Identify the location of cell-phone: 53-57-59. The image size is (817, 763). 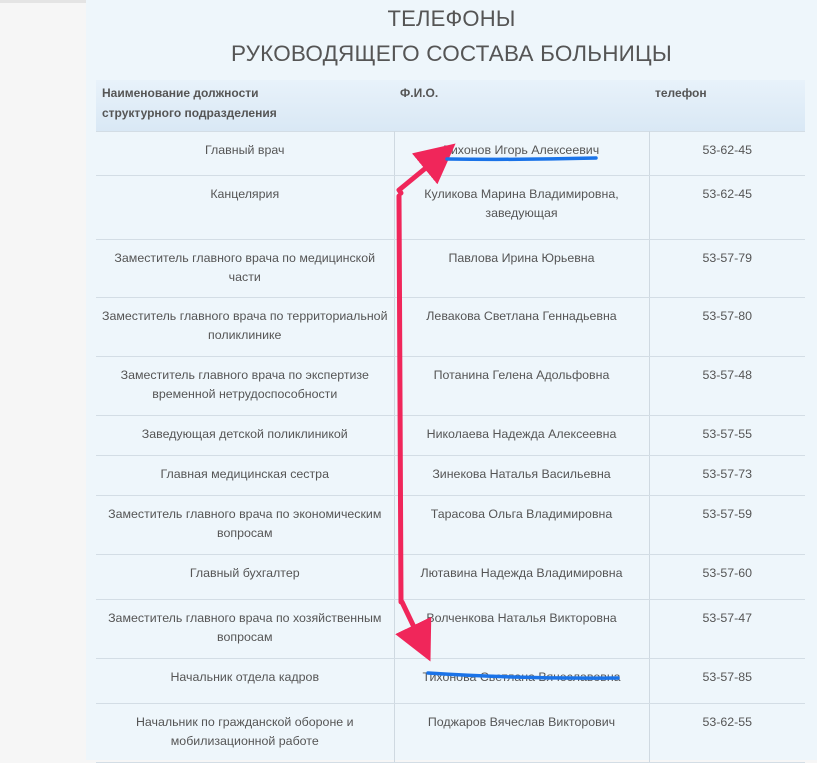
(727, 525).